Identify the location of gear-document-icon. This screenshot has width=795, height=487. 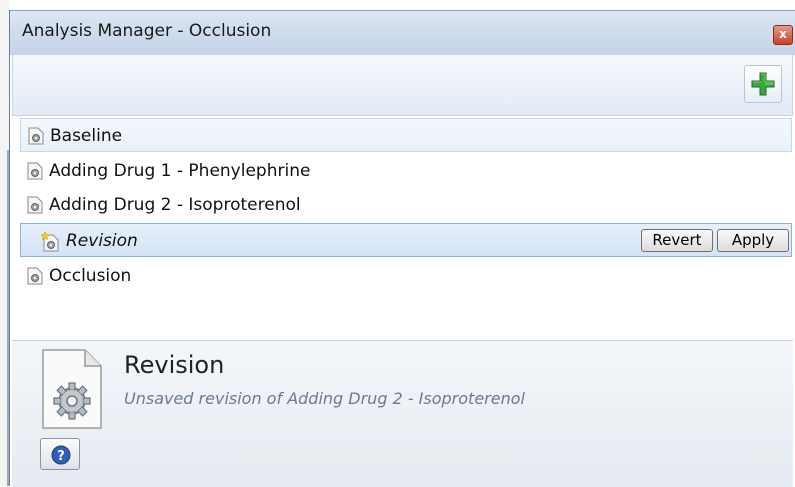
(72, 389).